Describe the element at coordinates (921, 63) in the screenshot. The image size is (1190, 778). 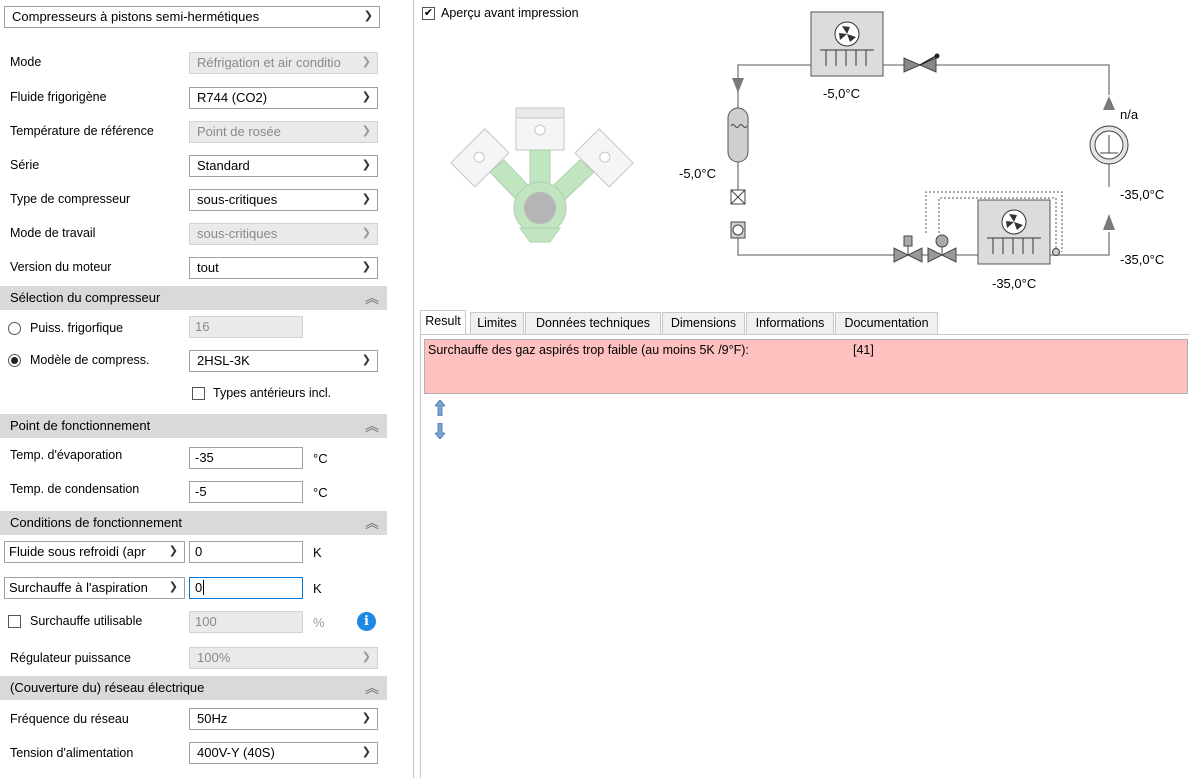
I see `check-valve-icon` at that location.